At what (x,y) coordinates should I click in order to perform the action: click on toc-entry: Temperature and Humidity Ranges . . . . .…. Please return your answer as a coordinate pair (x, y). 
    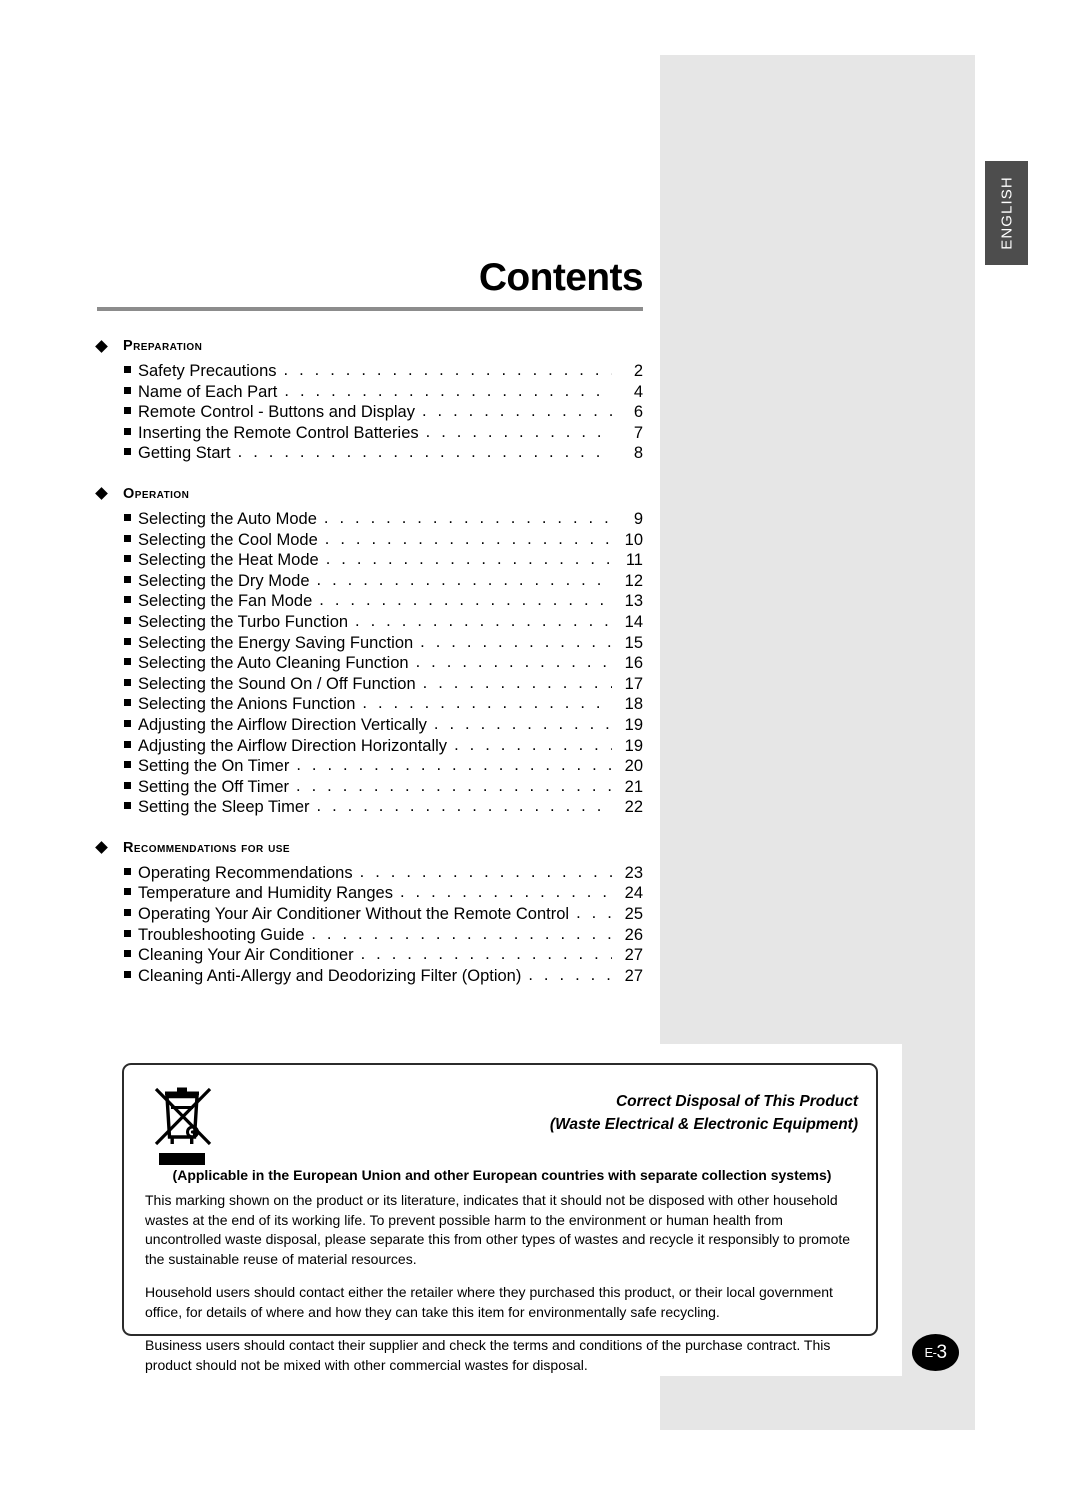
    Looking at the image, I should click on (370, 893).